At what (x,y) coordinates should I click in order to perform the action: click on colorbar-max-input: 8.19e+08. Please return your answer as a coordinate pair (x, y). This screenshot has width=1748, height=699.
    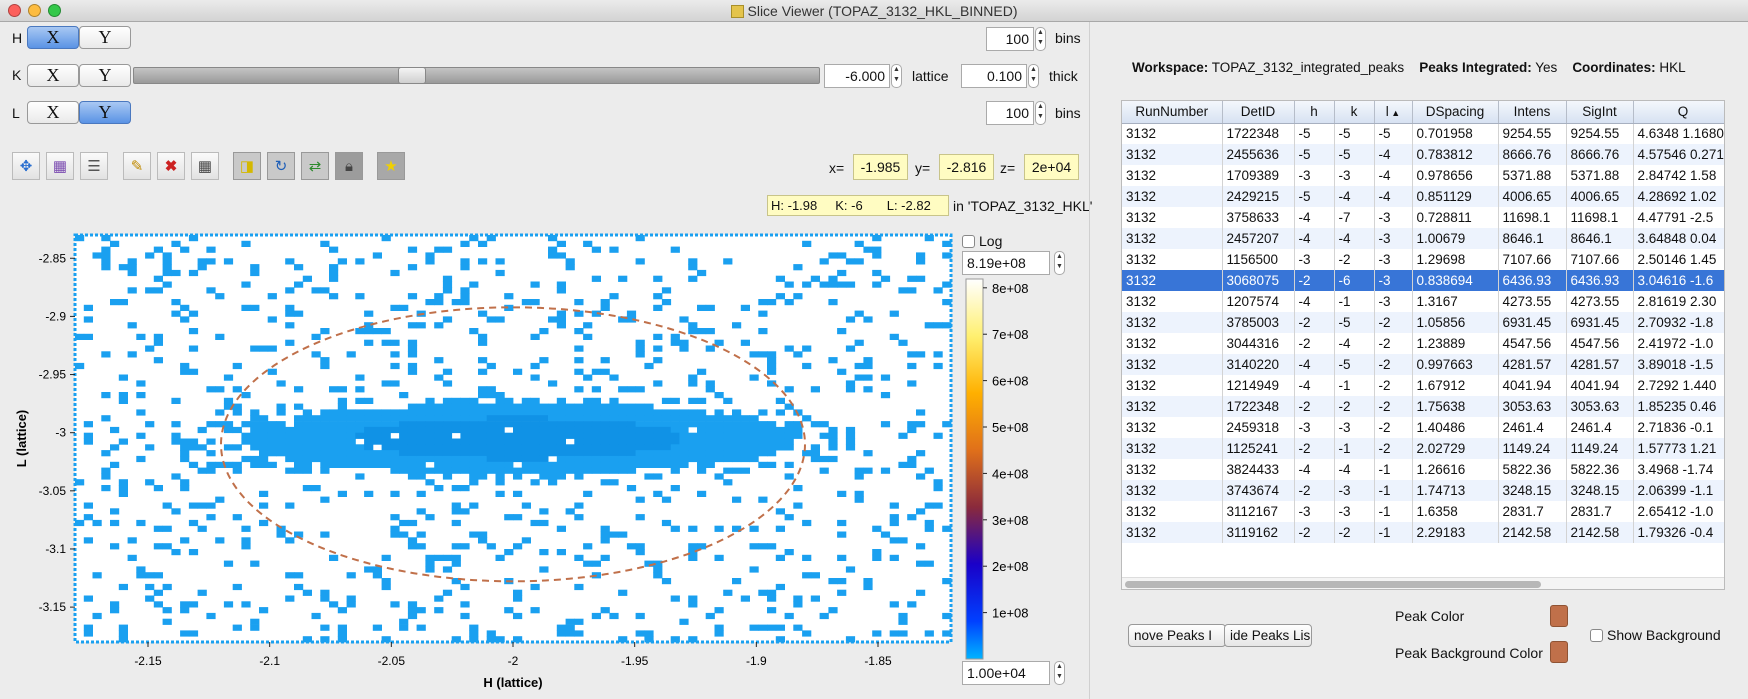
    Looking at the image, I should click on (1006, 263).